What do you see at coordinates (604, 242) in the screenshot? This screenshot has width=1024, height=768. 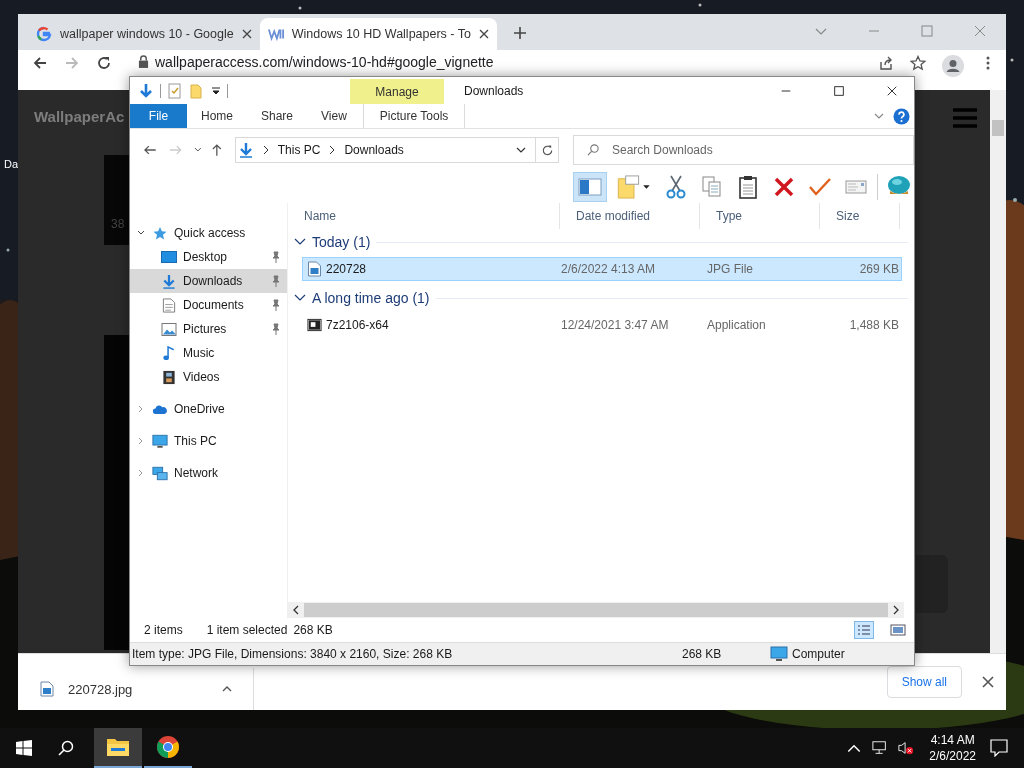 I see `group-header: Today (1)` at bounding box center [604, 242].